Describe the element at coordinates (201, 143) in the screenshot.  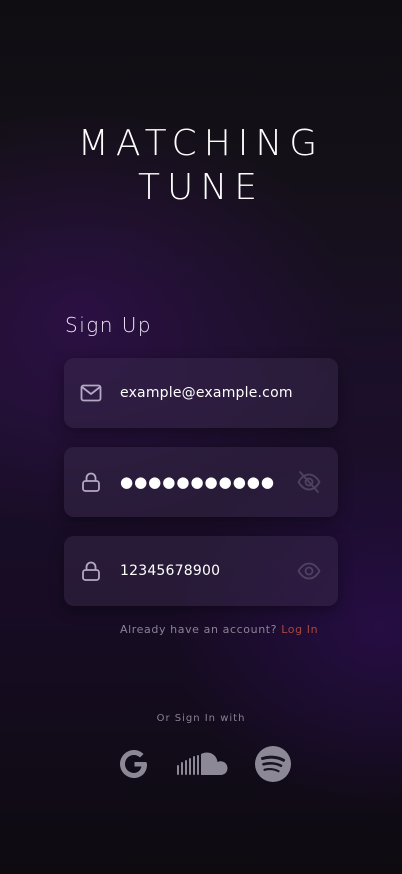
I see `app-title-line-1: MATCHING` at that location.